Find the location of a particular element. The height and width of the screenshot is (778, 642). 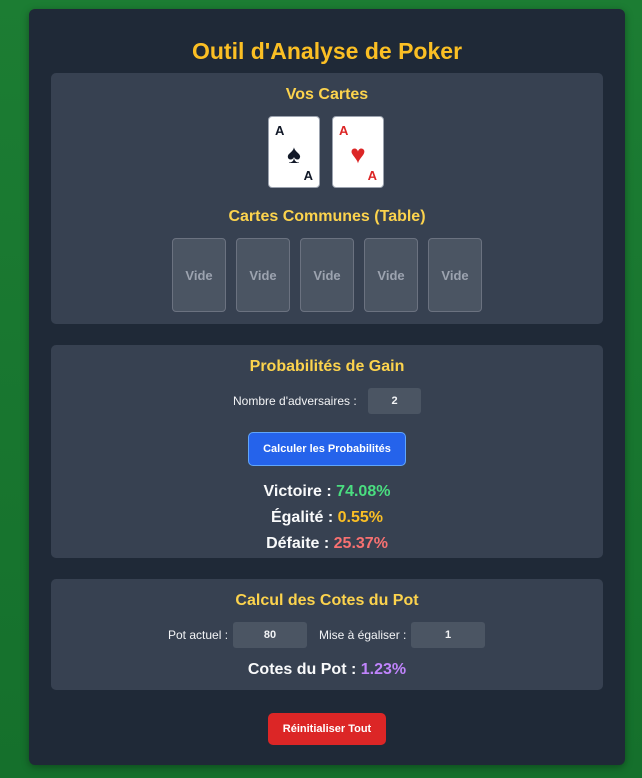

community-card-slot-3: Vide is located at coordinates (327, 275).